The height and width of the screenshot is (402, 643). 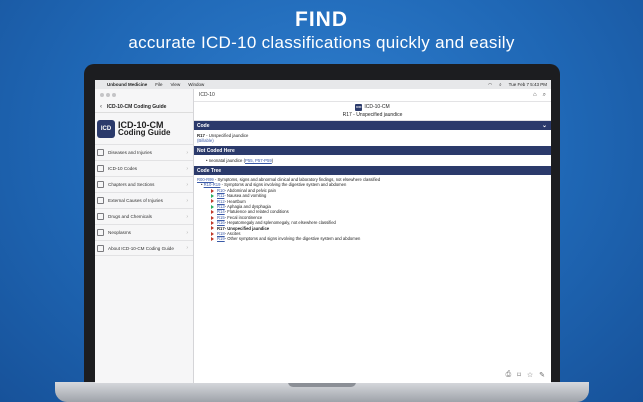 I want to click on sidebar-item-neoplasms: Neoplasms ›, so click(x=144, y=232).